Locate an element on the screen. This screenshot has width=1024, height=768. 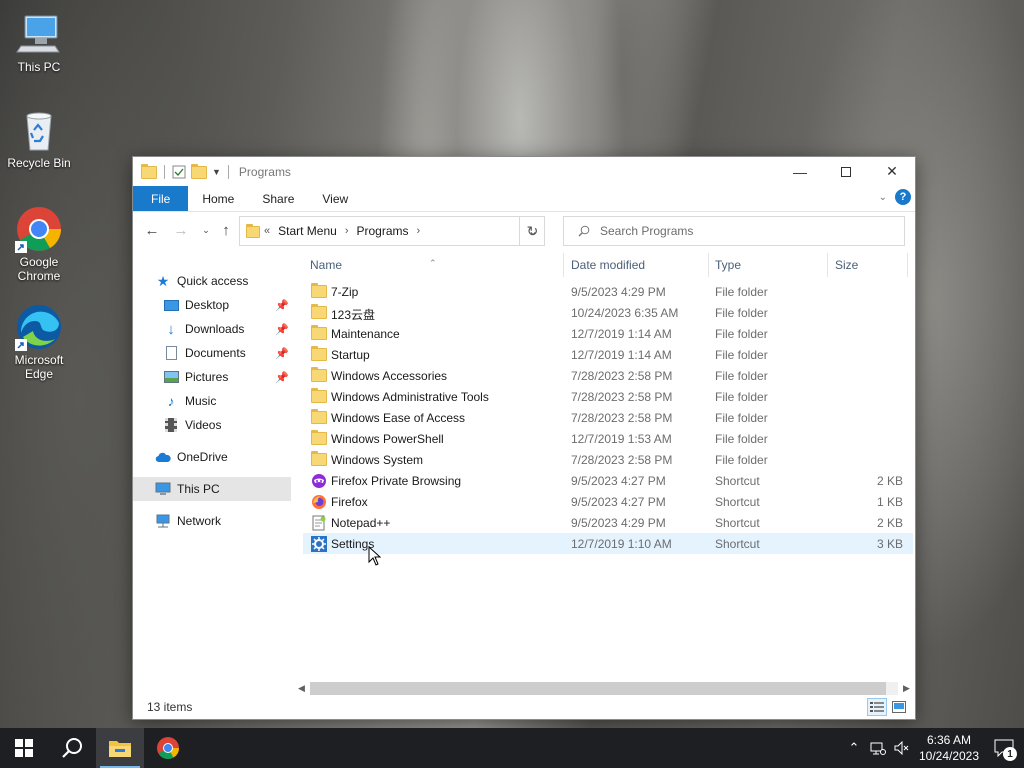
column-header-size: Size is located at coordinates (846, 265).